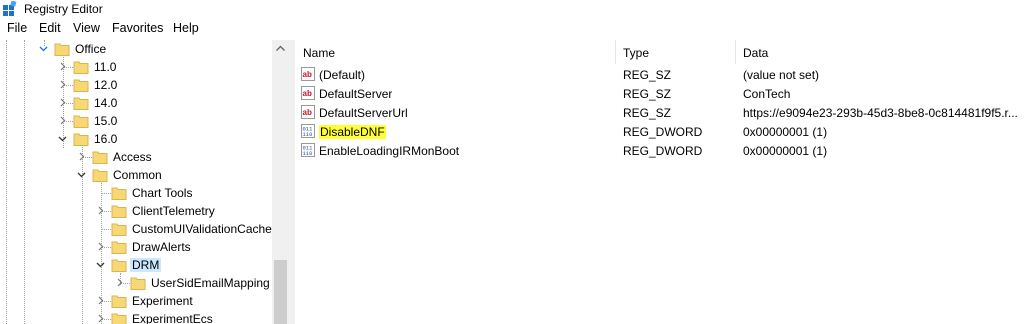 This screenshot has height=324, width=1035. Describe the element at coordinates (106, 139) in the screenshot. I see `tree-label: 16.0` at that location.